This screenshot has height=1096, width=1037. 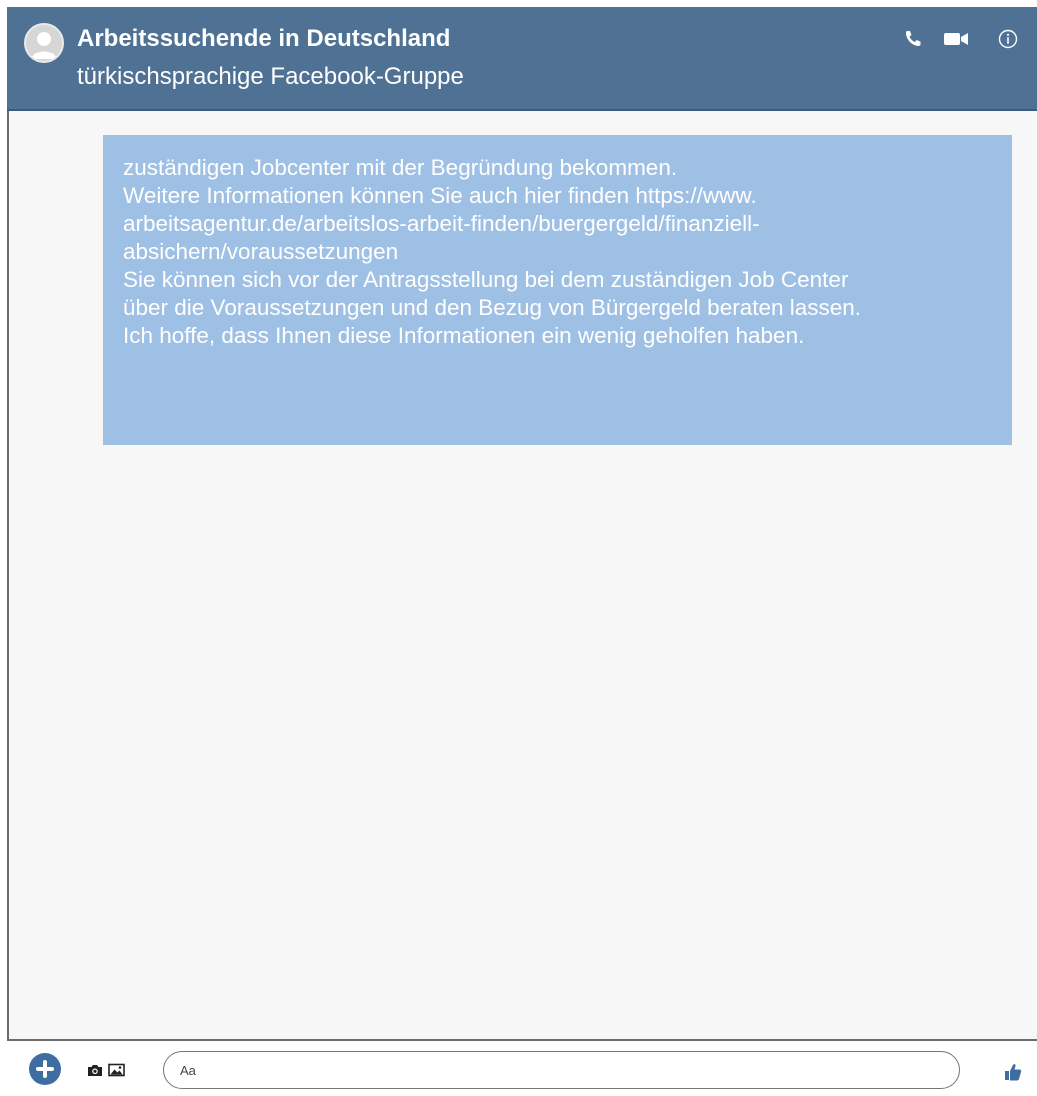 What do you see at coordinates (270, 76) in the screenshot?
I see `chat-subtitle: türkischsprachige Facebook-Gruppe` at bounding box center [270, 76].